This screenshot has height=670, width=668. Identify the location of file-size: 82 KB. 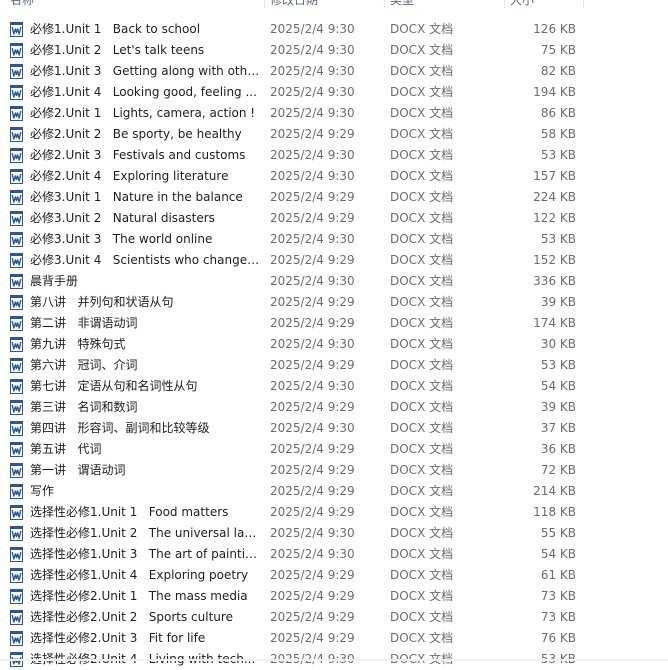
(558, 71).